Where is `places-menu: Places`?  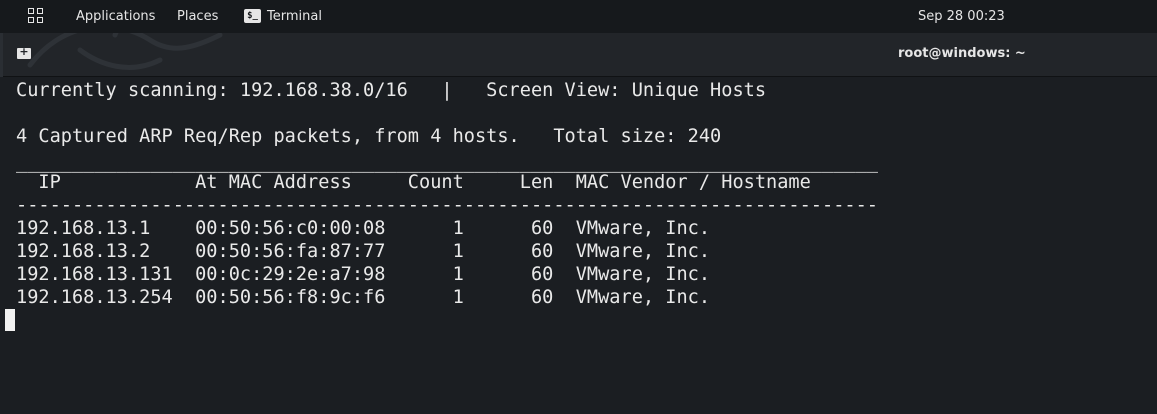 places-menu: Places is located at coordinates (197, 17).